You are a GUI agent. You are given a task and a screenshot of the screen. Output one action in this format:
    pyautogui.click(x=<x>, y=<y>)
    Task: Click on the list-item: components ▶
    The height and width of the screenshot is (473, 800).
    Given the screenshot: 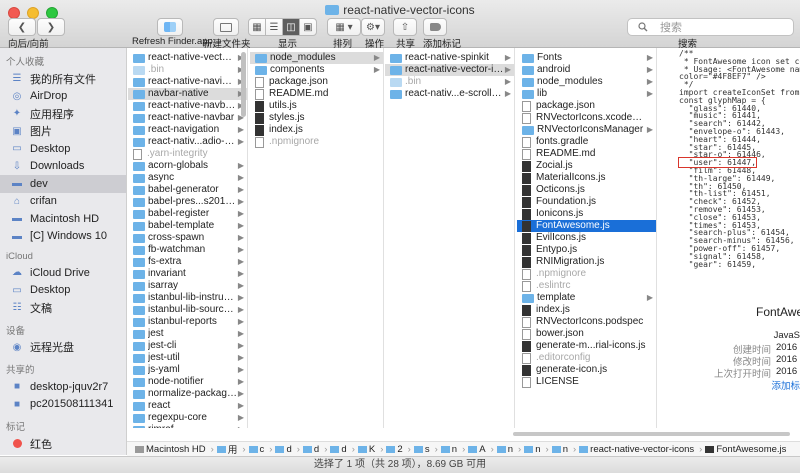 What is the action you would take?
    pyautogui.click(x=316, y=70)
    